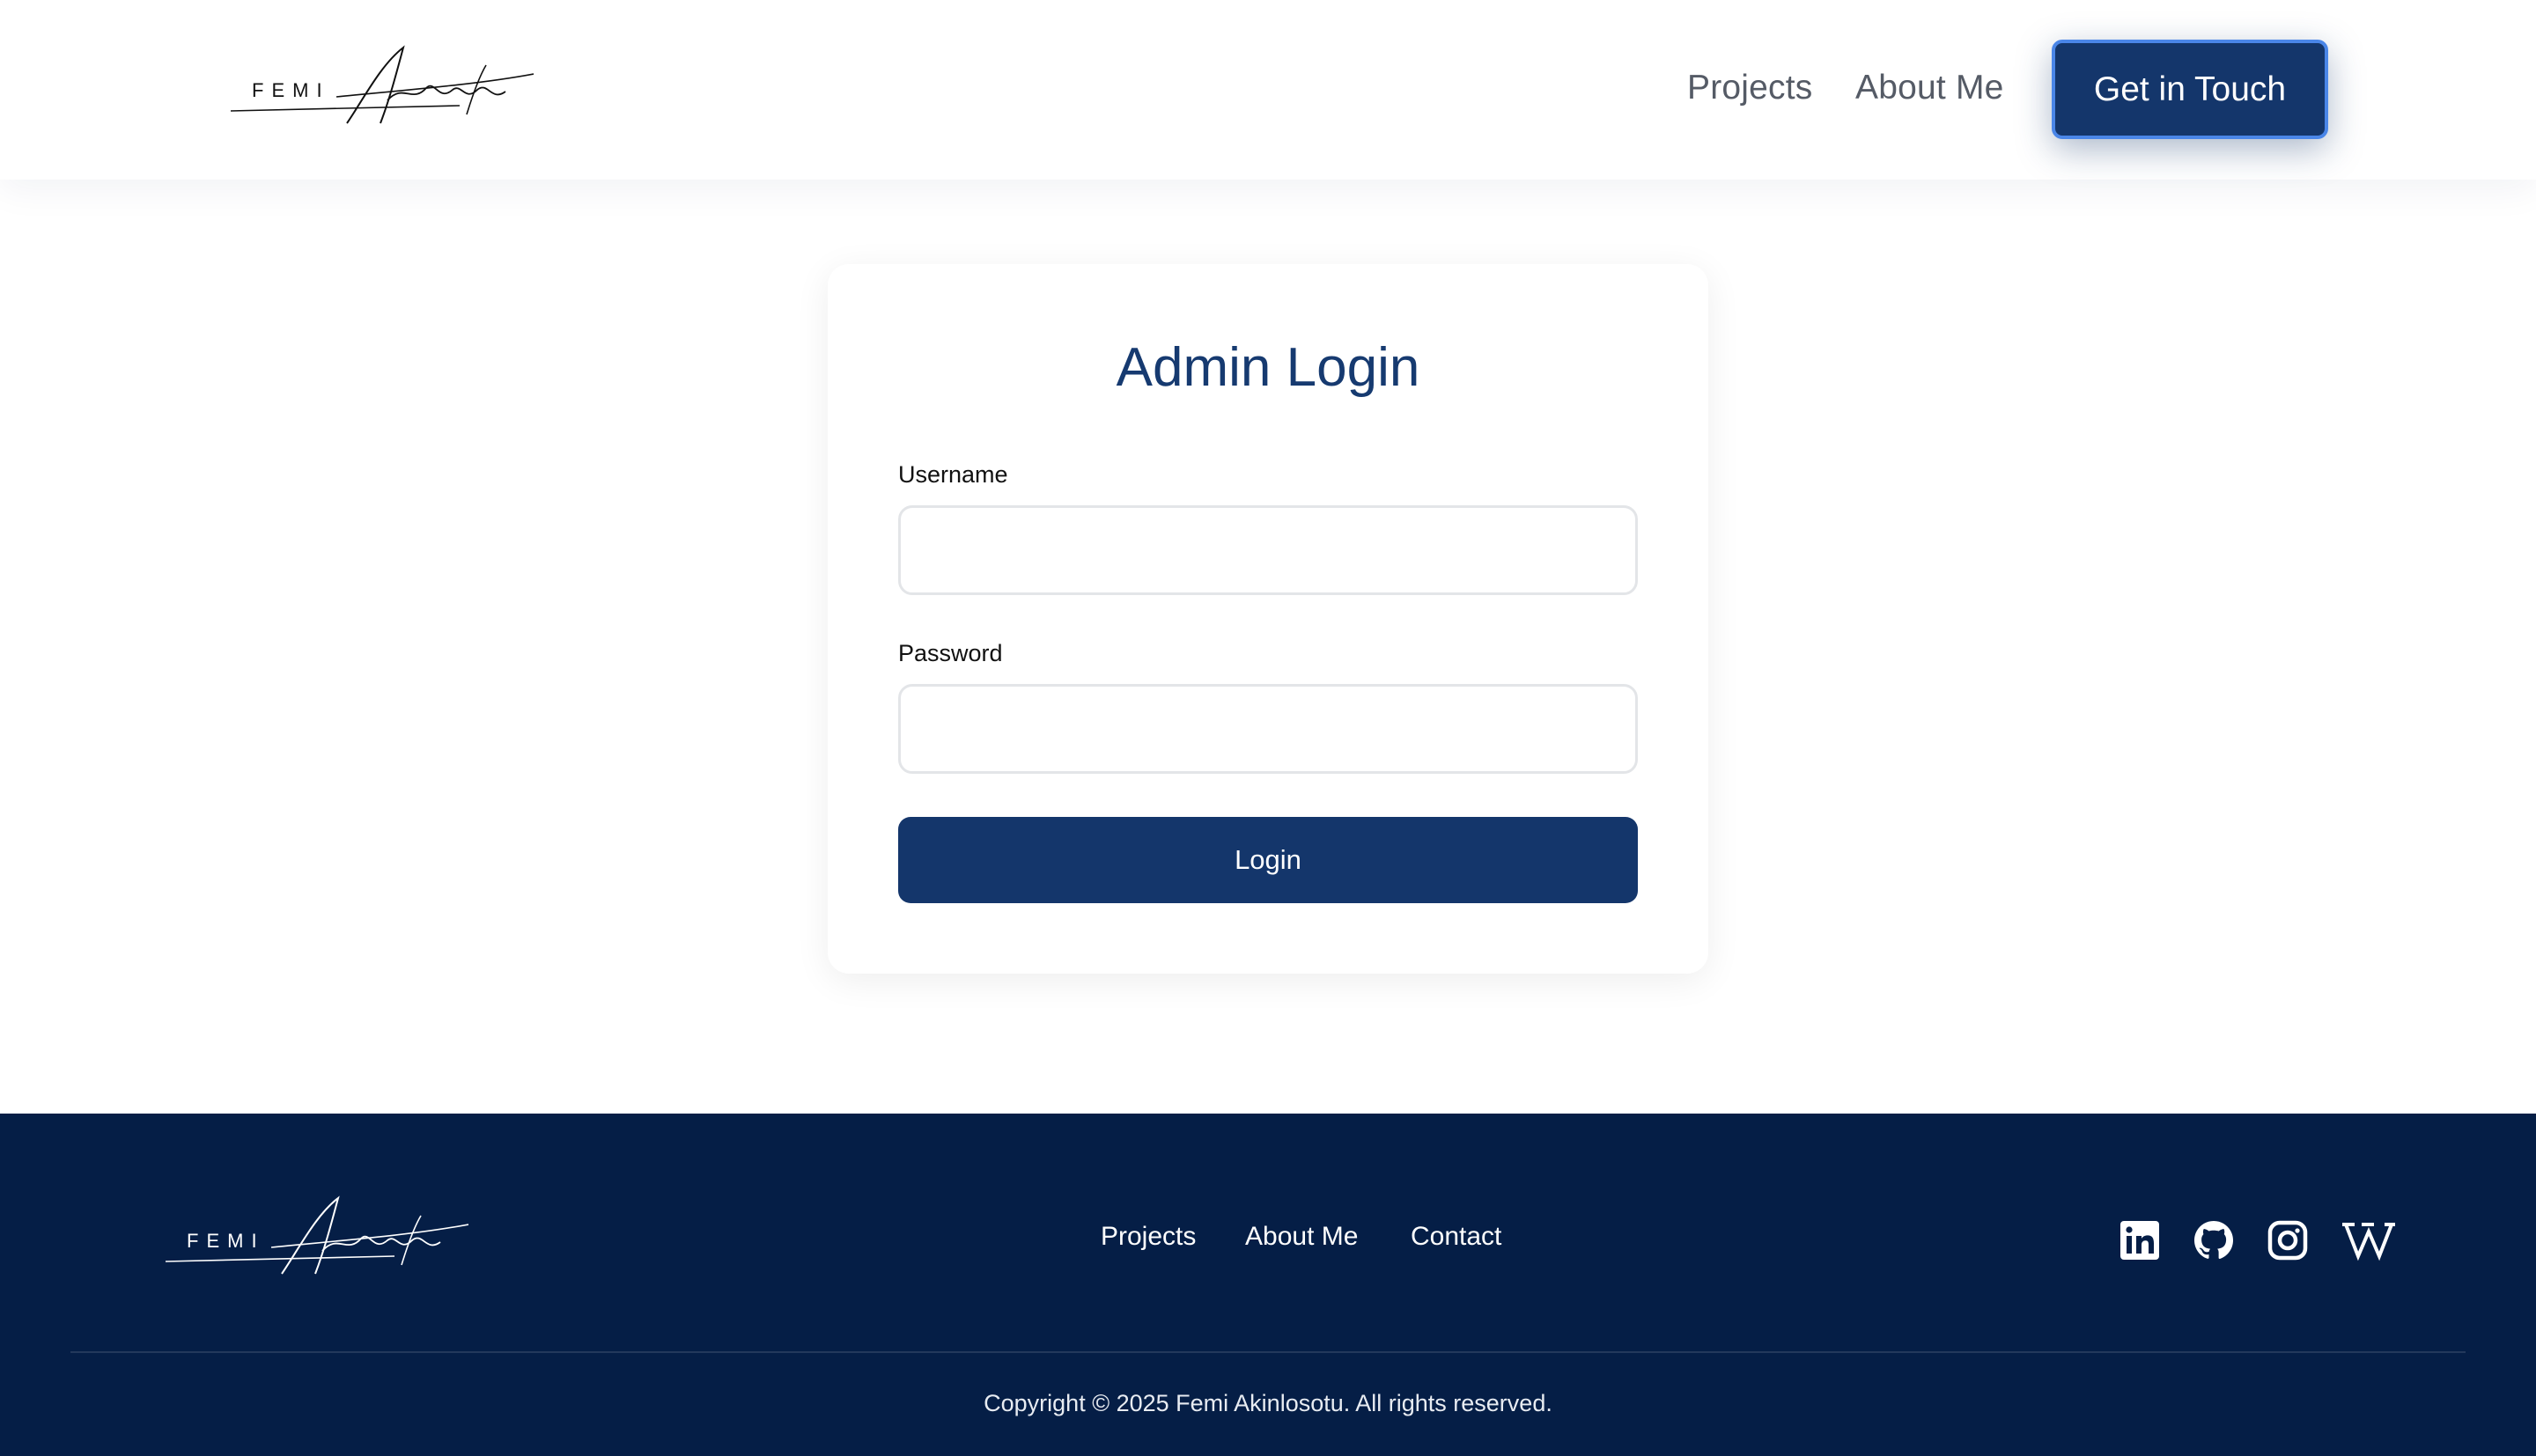  Describe the element at coordinates (1268, 729) in the screenshot. I see `password-input` at that location.